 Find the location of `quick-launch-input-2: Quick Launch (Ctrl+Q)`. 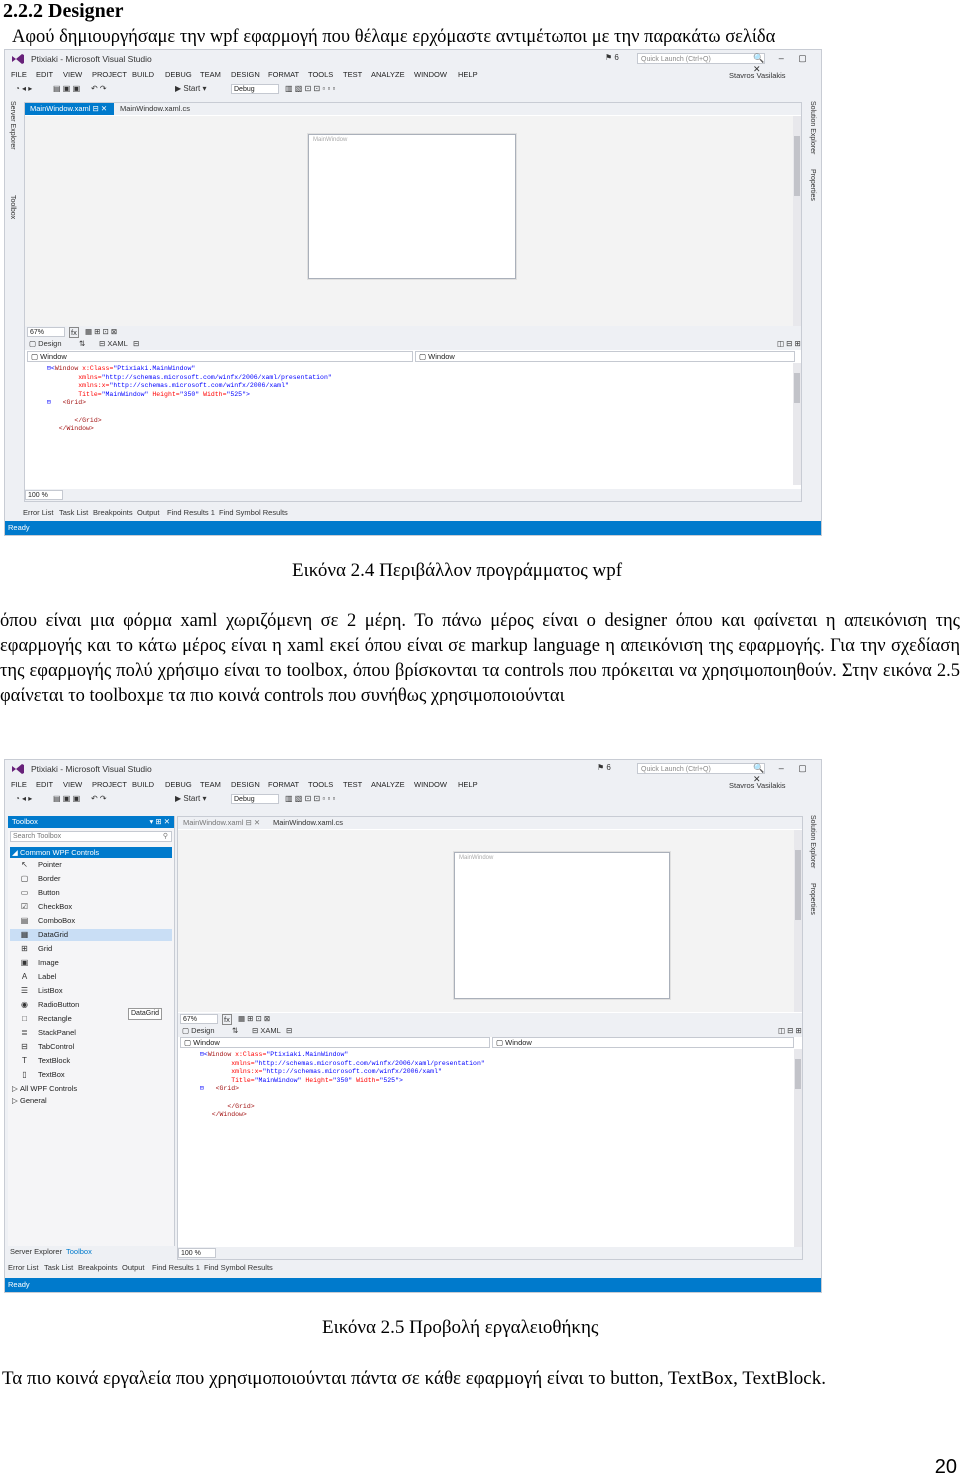

quick-launch-input-2: Quick Launch (Ctrl+Q) is located at coordinates (701, 768).